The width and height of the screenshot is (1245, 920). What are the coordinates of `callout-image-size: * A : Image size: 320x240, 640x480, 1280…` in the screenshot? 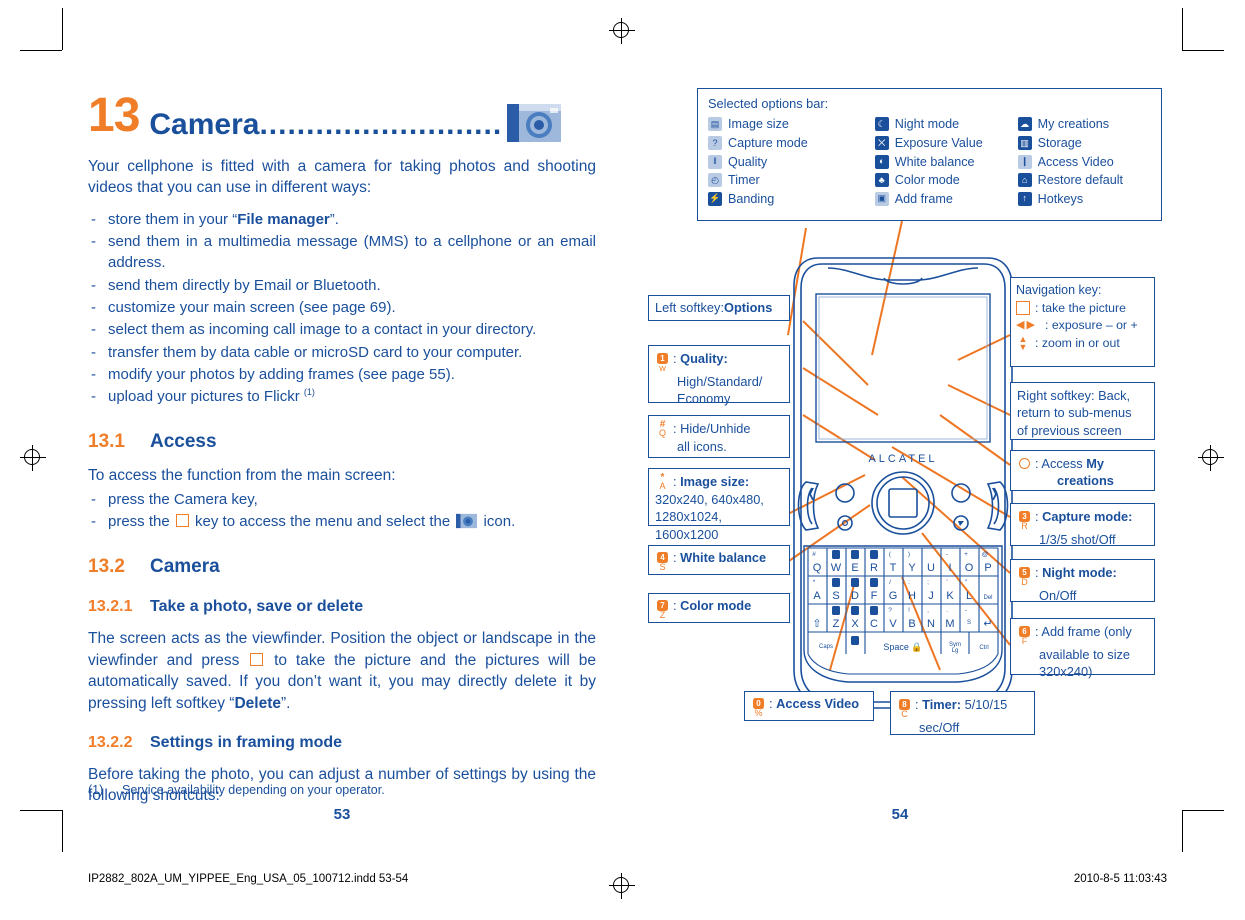 It's located at (719, 505).